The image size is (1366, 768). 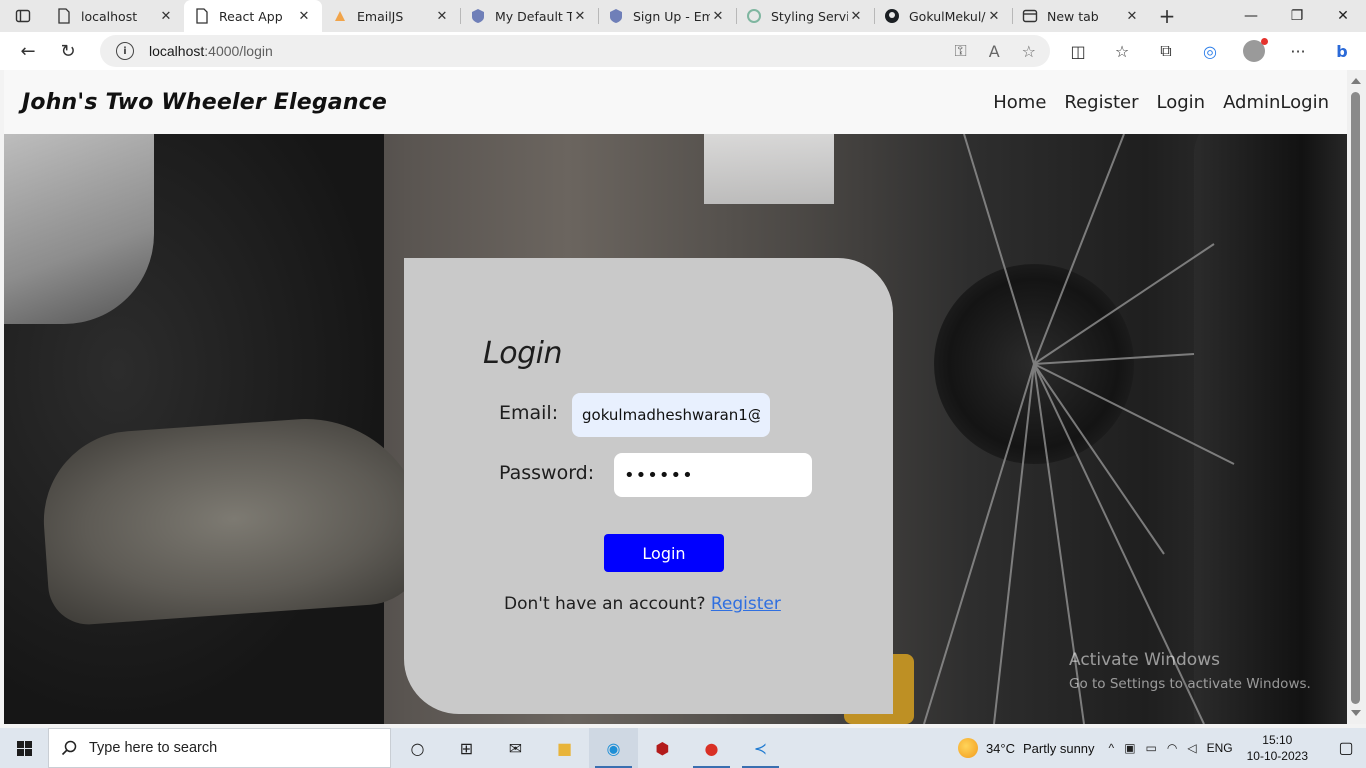 I want to click on collections-button: ⧉, so click(x=1166, y=51).